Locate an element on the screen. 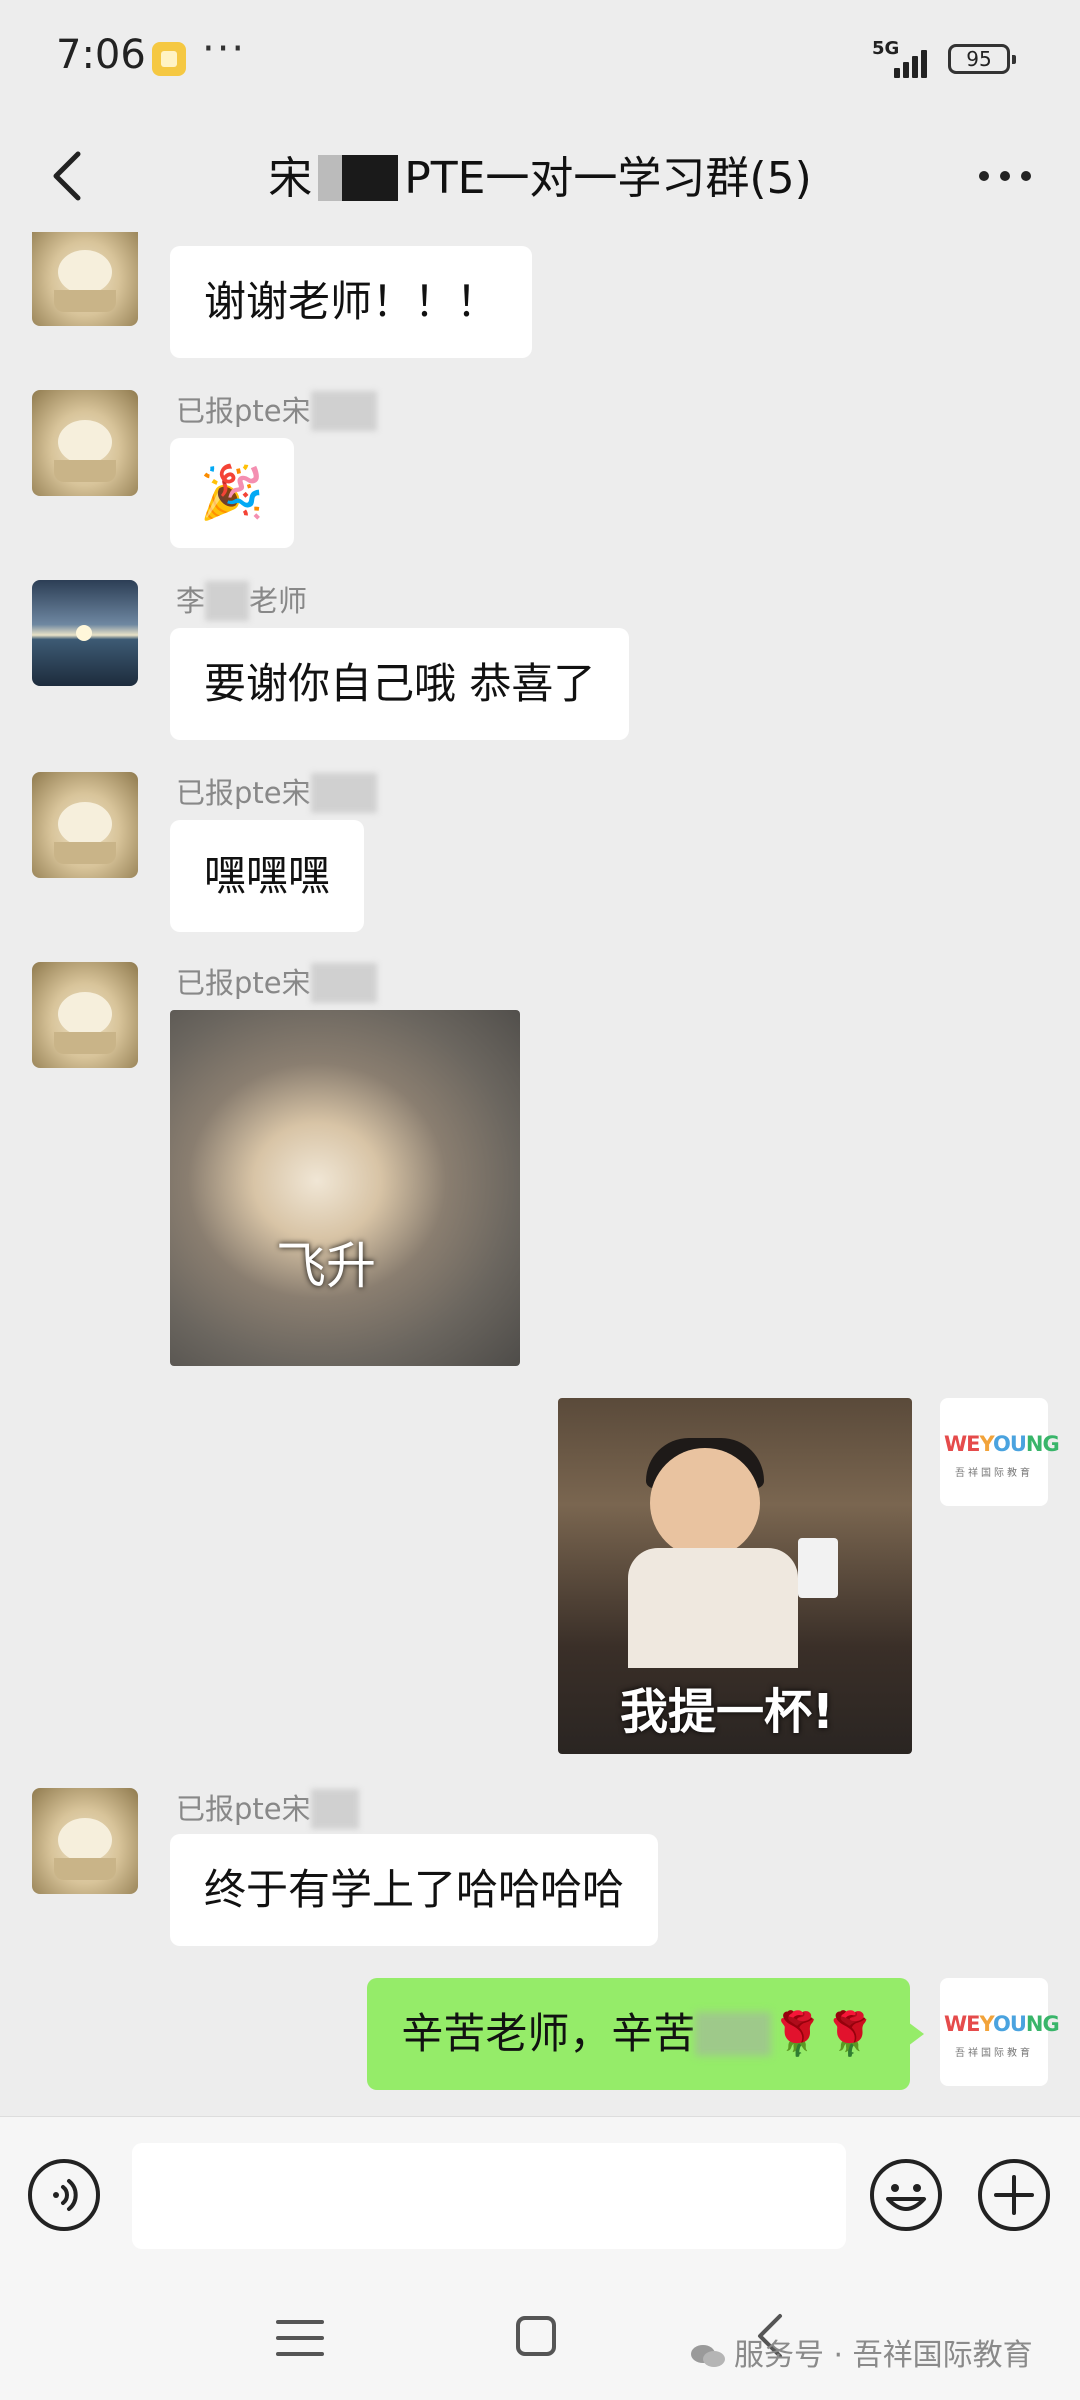 This screenshot has height=2400, width=1080. chat-title: 宋 PTE一对一学习群(5) is located at coordinates (540, 174).